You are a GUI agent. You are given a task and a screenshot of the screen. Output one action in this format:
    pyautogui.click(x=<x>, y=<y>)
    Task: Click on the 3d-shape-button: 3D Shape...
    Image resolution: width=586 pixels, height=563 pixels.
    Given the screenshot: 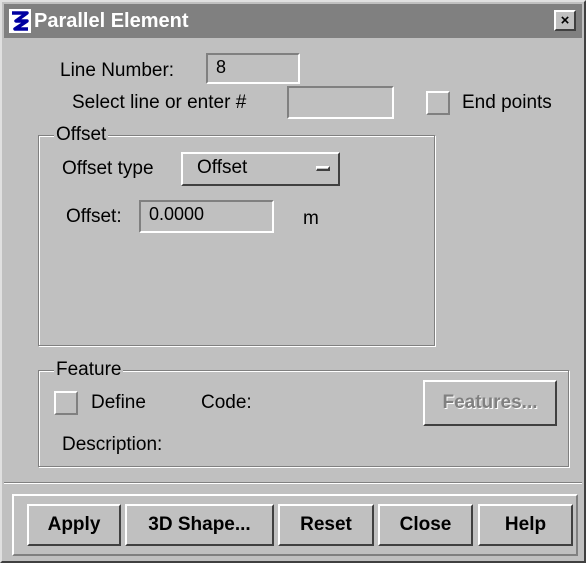 What is the action you would take?
    pyautogui.click(x=199, y=525)
    